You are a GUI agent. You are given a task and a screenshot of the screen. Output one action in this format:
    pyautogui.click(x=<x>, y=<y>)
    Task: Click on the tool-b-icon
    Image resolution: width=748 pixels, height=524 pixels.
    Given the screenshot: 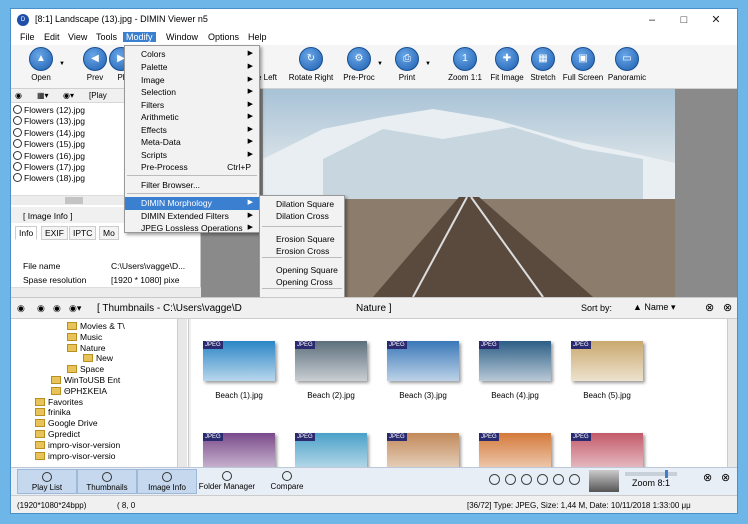 What is the action you would take?
    pyautogui.click(x=510, y=479)
    